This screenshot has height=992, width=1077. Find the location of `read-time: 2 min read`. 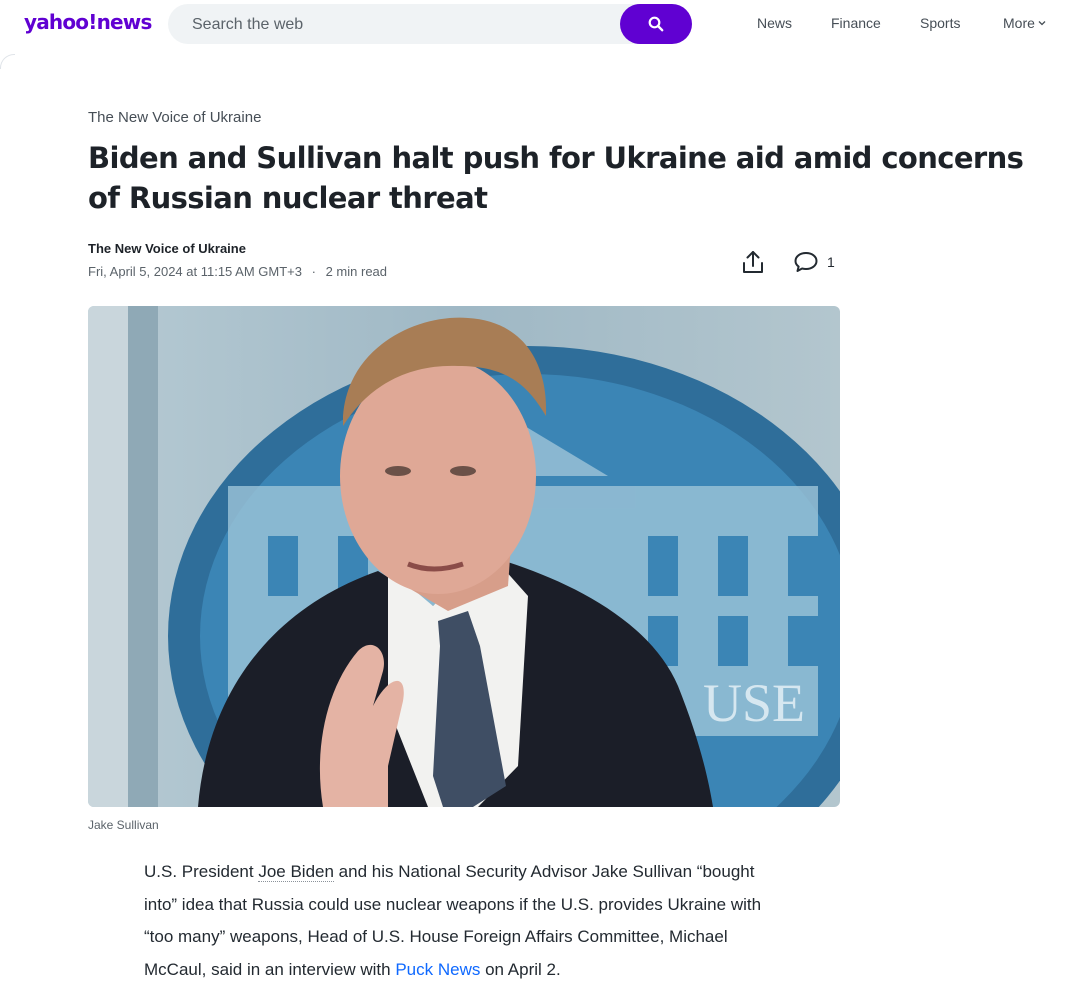

read-time: 2 min read is located at coordinates (356, 271).